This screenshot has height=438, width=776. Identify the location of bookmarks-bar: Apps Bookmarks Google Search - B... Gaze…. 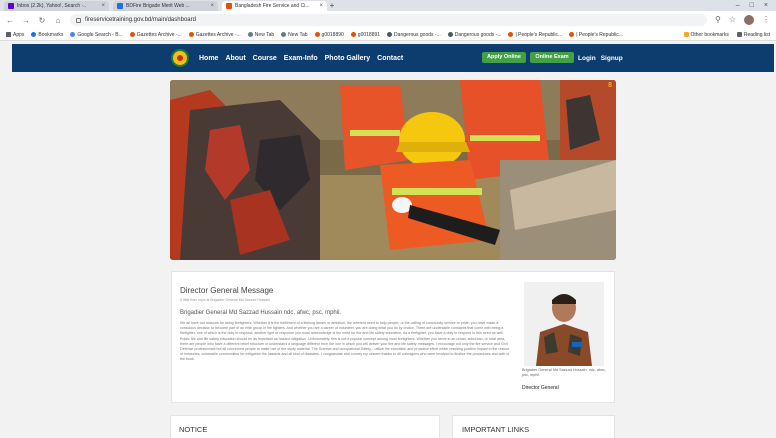
(388, 35).